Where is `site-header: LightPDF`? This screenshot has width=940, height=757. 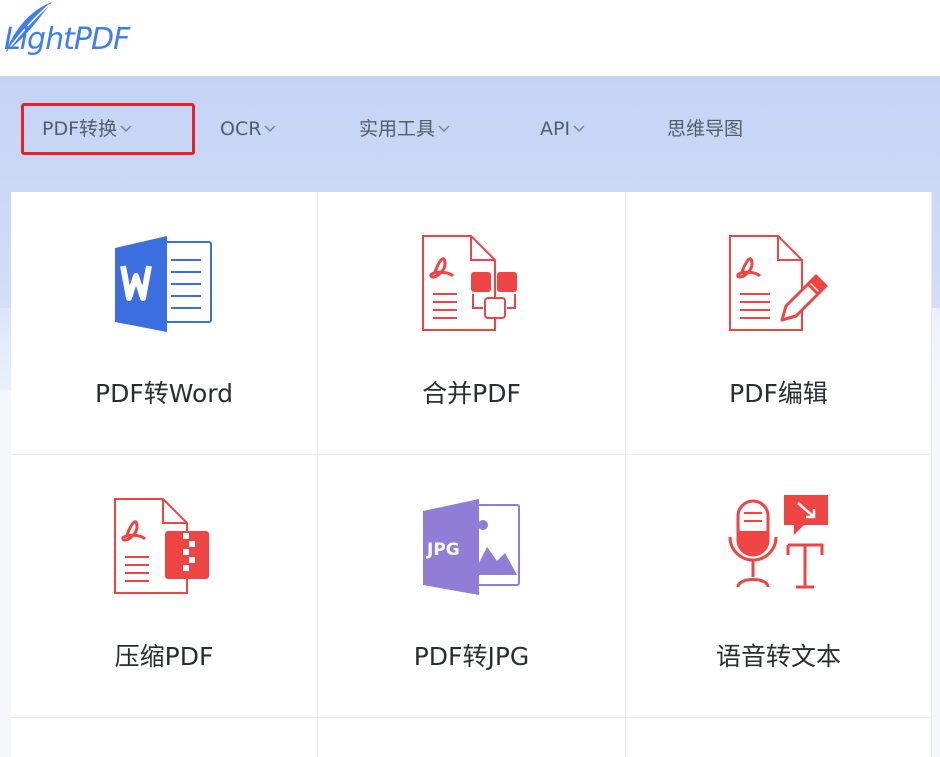 site-header: LightPDF is located at coordinates (470, 38).